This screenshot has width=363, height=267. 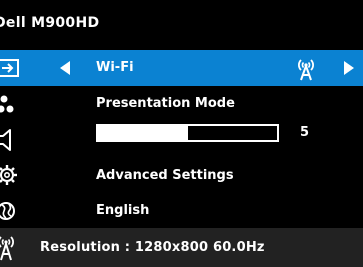 I want to click on menu-item-label: Presentation Mode, so click(x=165, y=103).